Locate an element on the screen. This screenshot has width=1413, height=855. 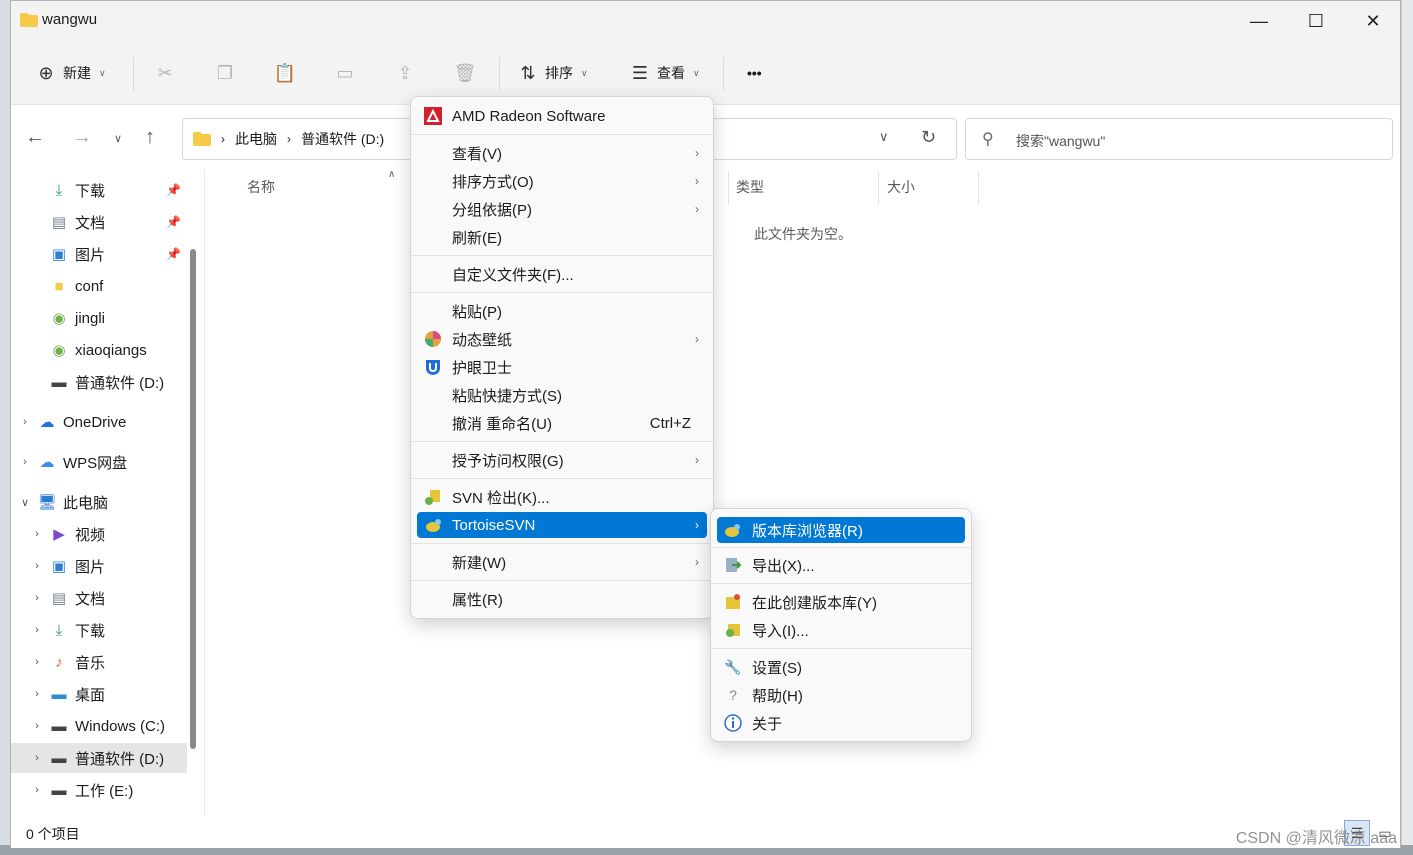
minimize-button: — is located at coordinates (1259, 21).